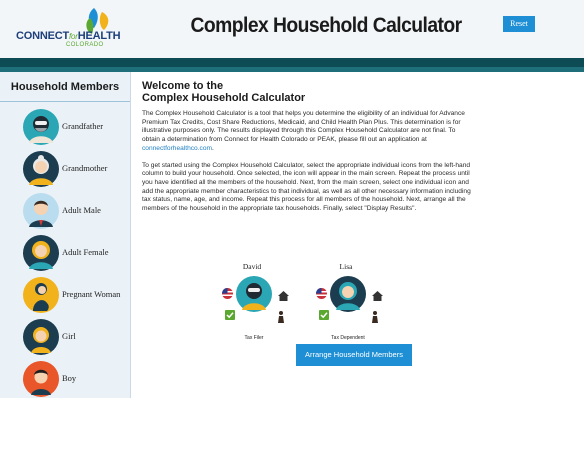 The height and width of the screenshot is (462, 584). I want to click on member-role: Tax Filer, so click(254, 338).